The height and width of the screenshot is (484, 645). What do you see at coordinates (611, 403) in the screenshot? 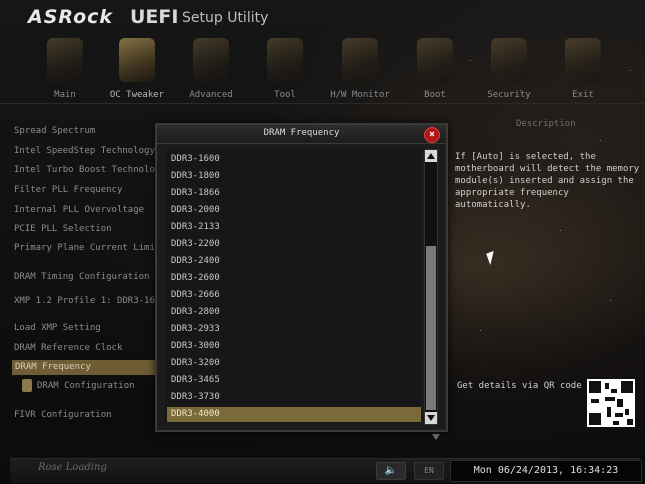
I see `qr-code` at bounding box center [611, 403].